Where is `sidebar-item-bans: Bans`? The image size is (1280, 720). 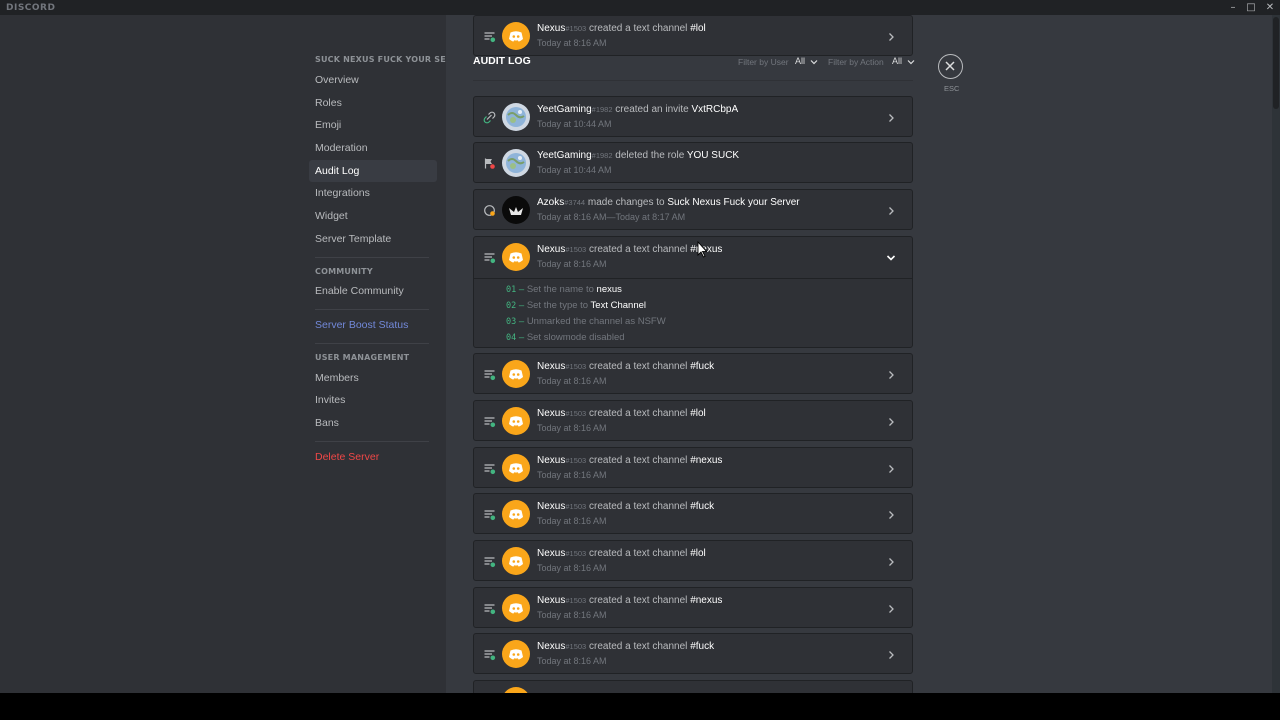 sidebar-item-bans: Bans is located at coordinates (373, 423).